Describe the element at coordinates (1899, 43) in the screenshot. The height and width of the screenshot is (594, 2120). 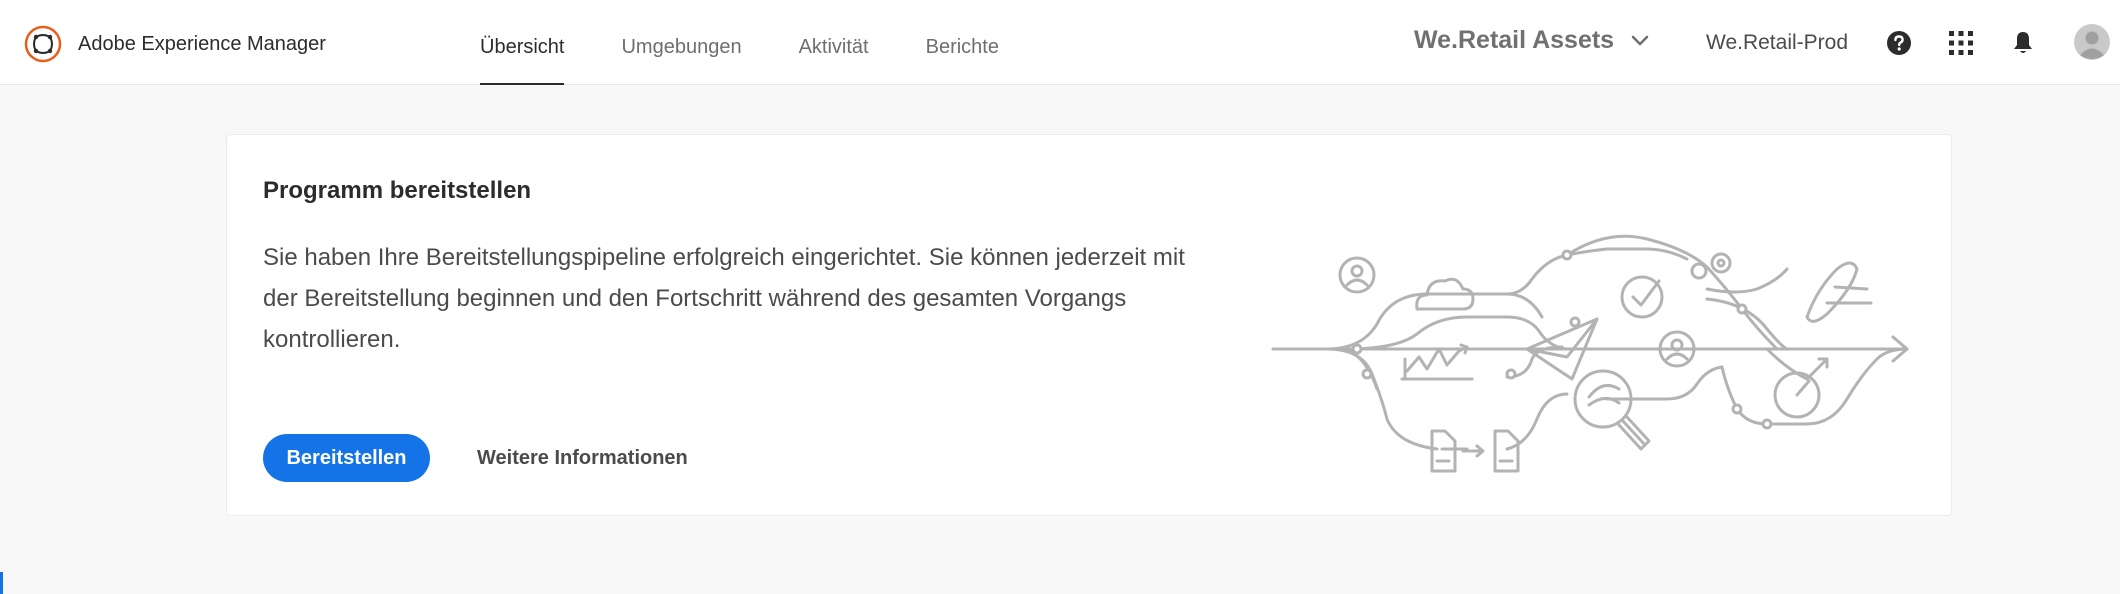
I see `help-icon` at that location.